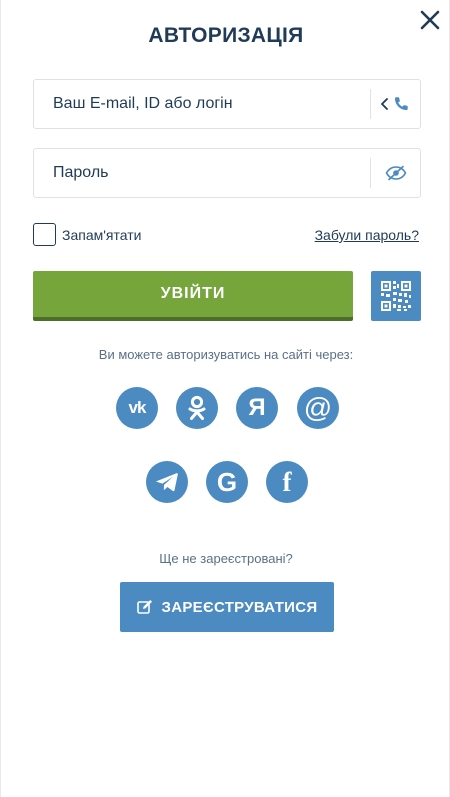  I want to click on toggle-password-visibility, so click(396, 173).